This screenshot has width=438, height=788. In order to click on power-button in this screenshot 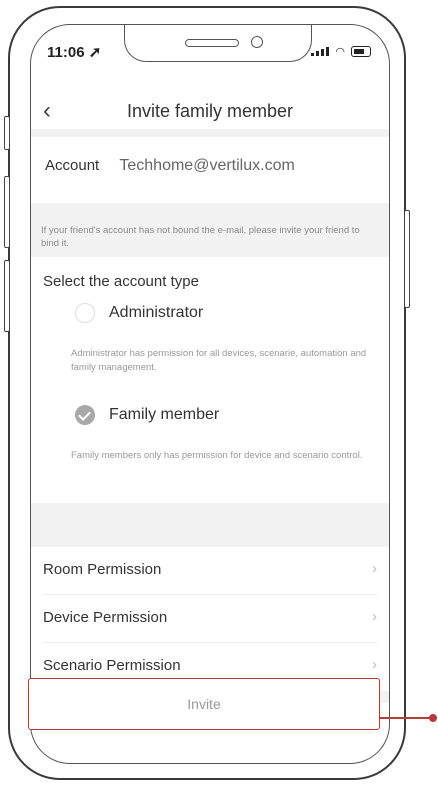, I will do `click(407, 259)`.